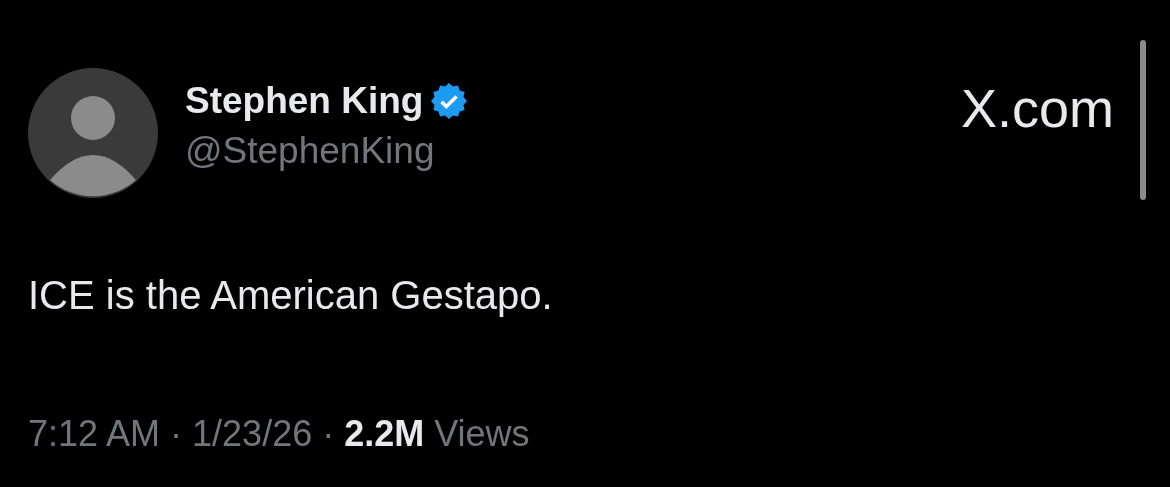 The height and width of the screenshot is (487, 1170). What do you see at coordinates (279, 434) in the screenshot?
I see `tweet-meta: 7:12 AM · 1/23/26 · 2.2M Views` at bounding box center [279, 434].